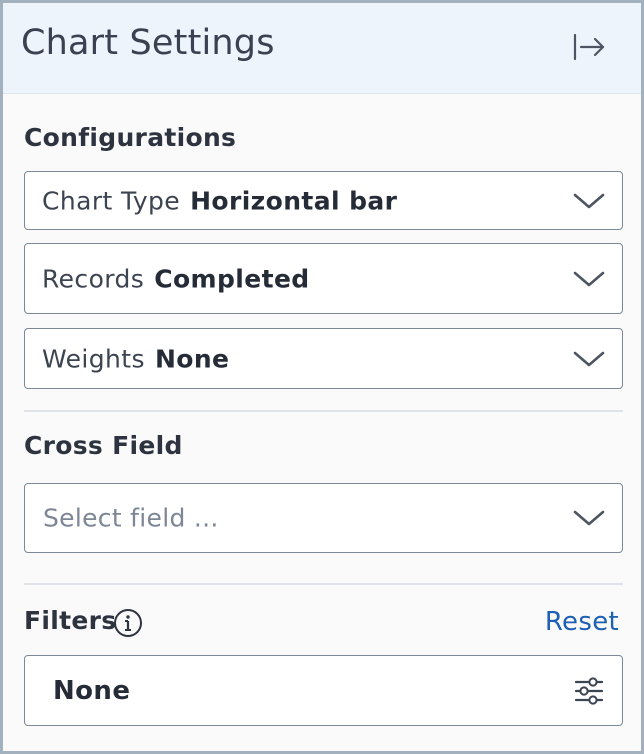 This screenshot has width=644, height=754. What do you see at coordinates (70, 620) in the screenshot?
I see `filters-heading: Filters` at bounding box center [70, 620].